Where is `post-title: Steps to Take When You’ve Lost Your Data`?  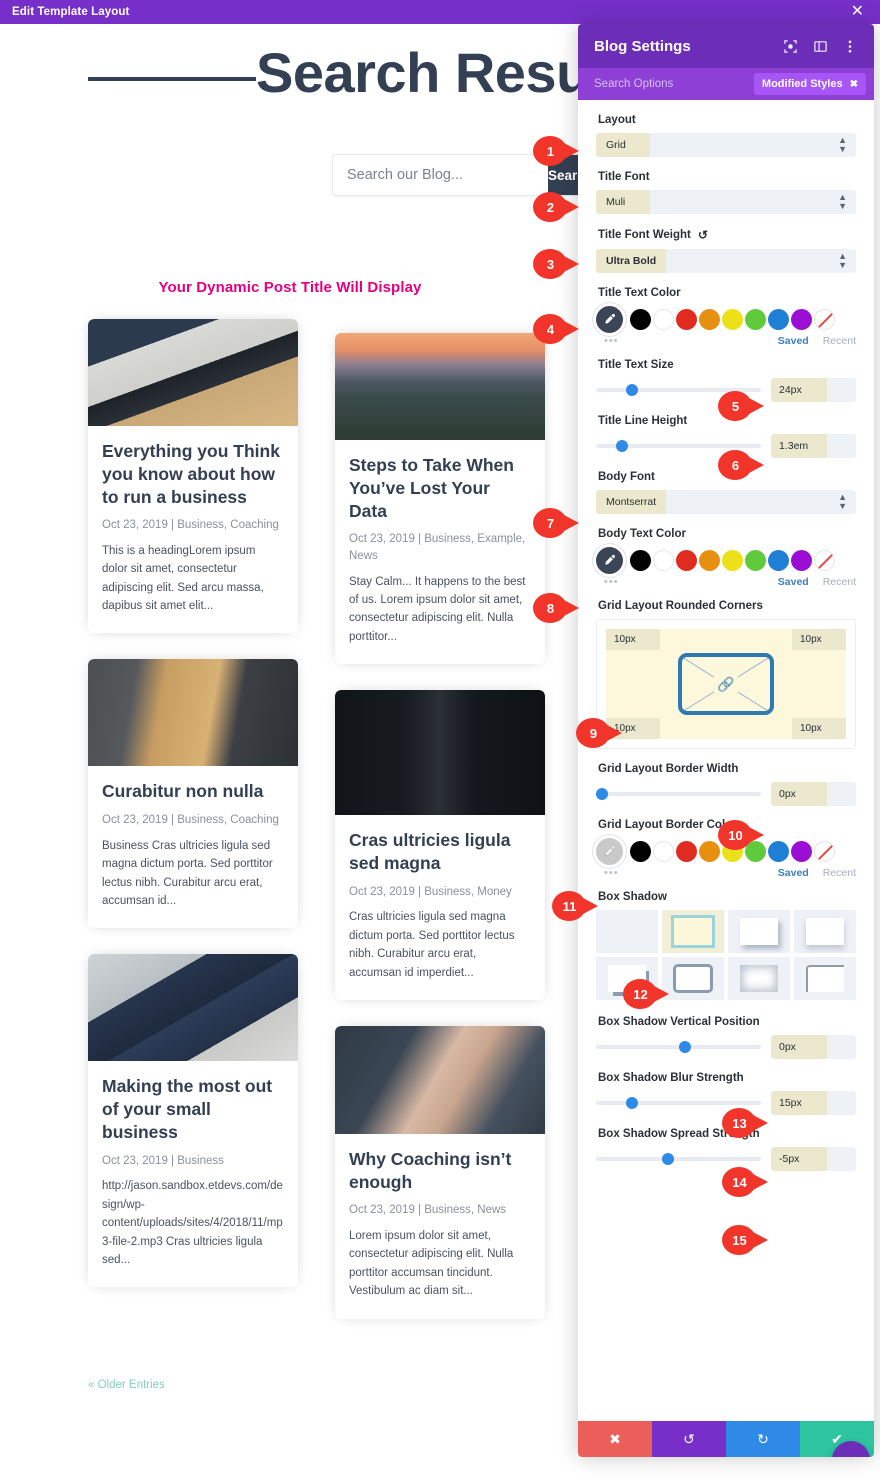
post-title: Steps to Take When You’ve Lost Your Data is located at coordinates (440, 488).